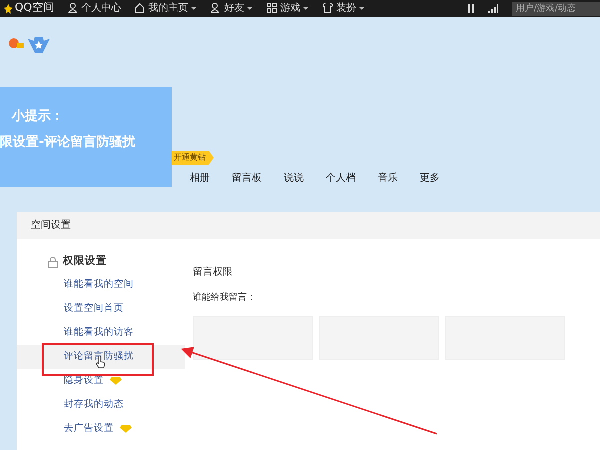  Describe the element at coordinates (272, 8) in the screenshot. I see `grid-icon` at that location.